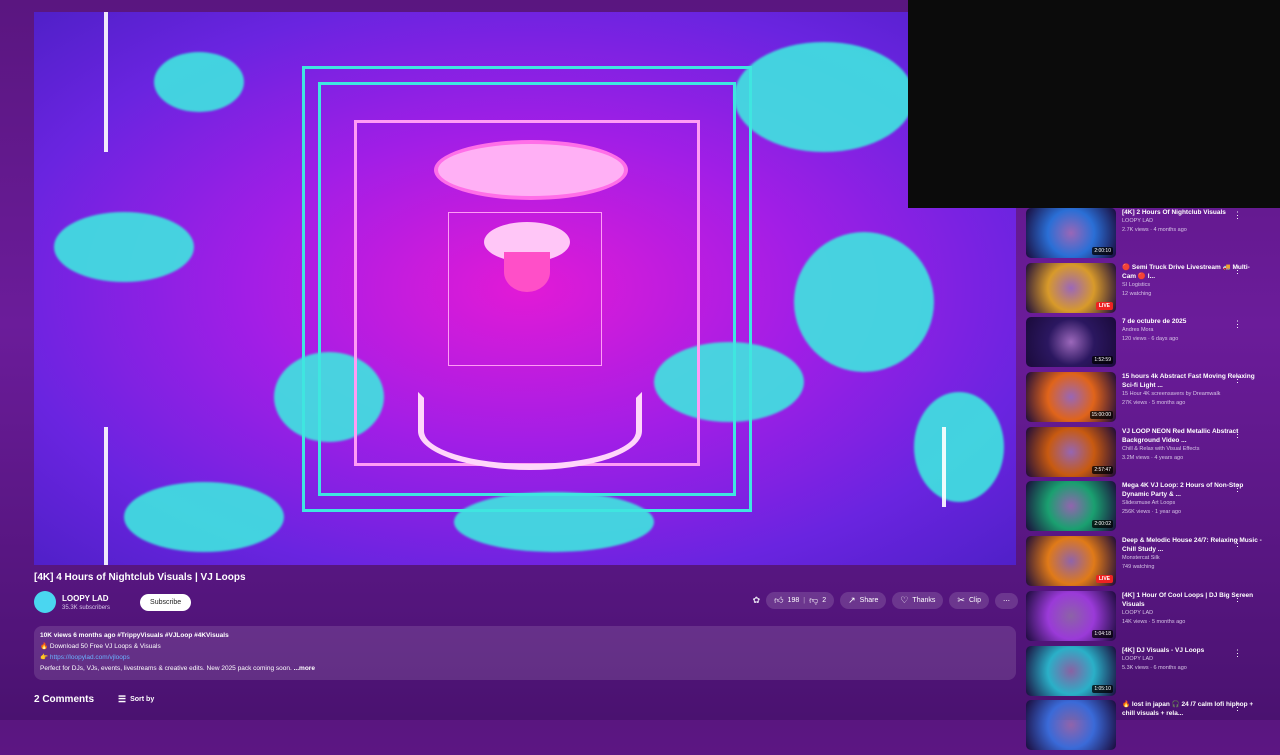 This screenshot has width=1280, height=755. I want to click on share-label: Share, so click(869, 600).